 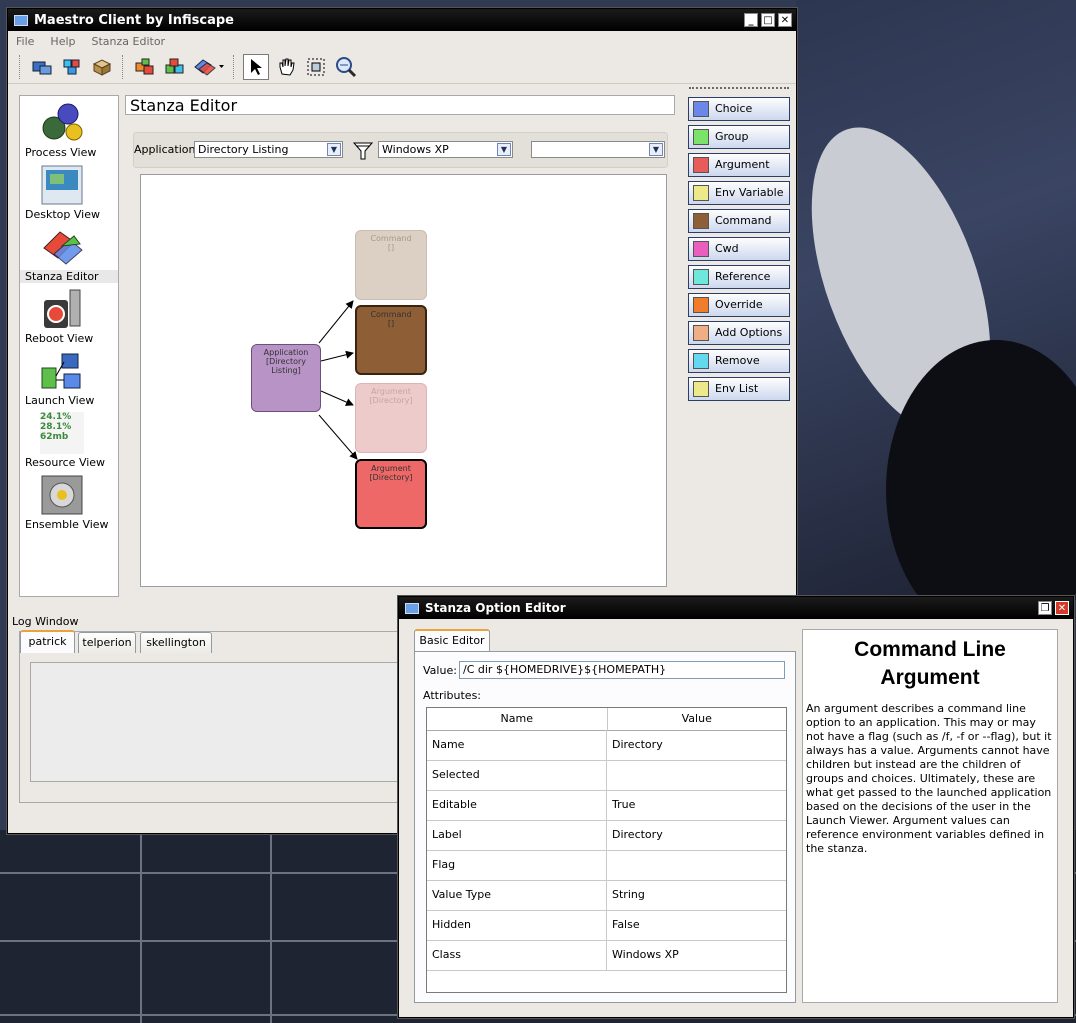 What do you see at coordinates (62, 41) in the screenshot?
I see `menu-help: Help` at bounding box center [62, 41].